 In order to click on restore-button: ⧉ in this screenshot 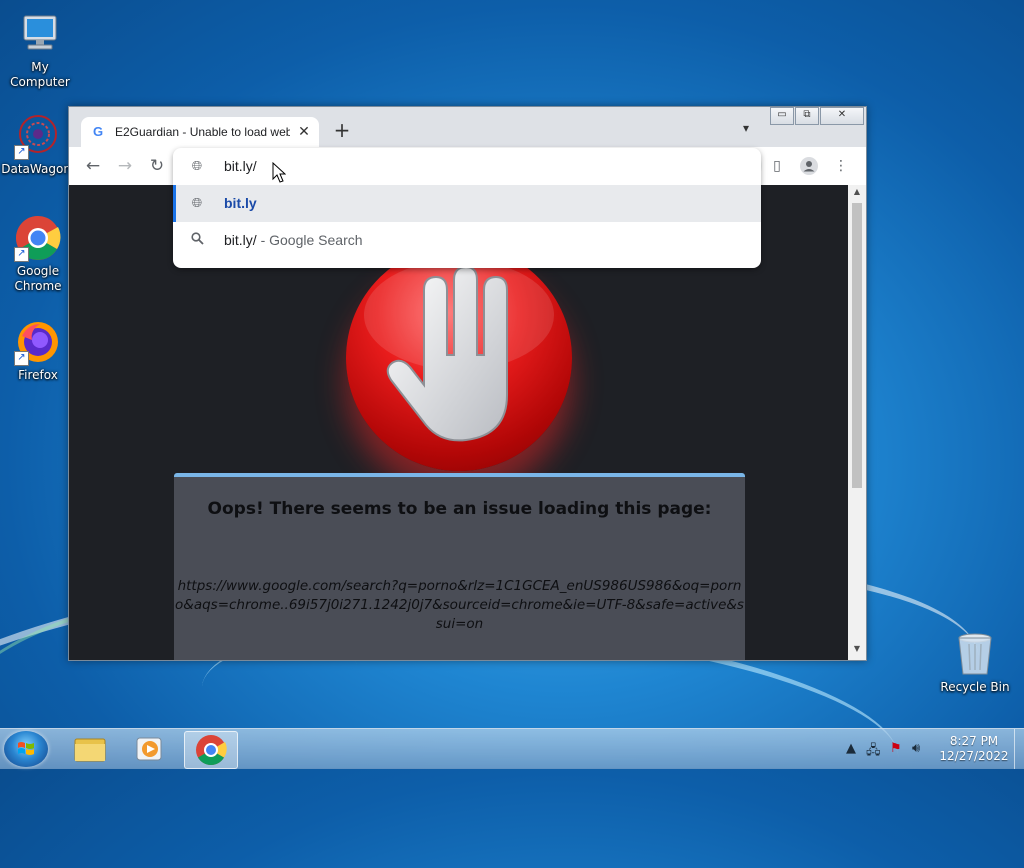, I will do `click(807, 116)`.